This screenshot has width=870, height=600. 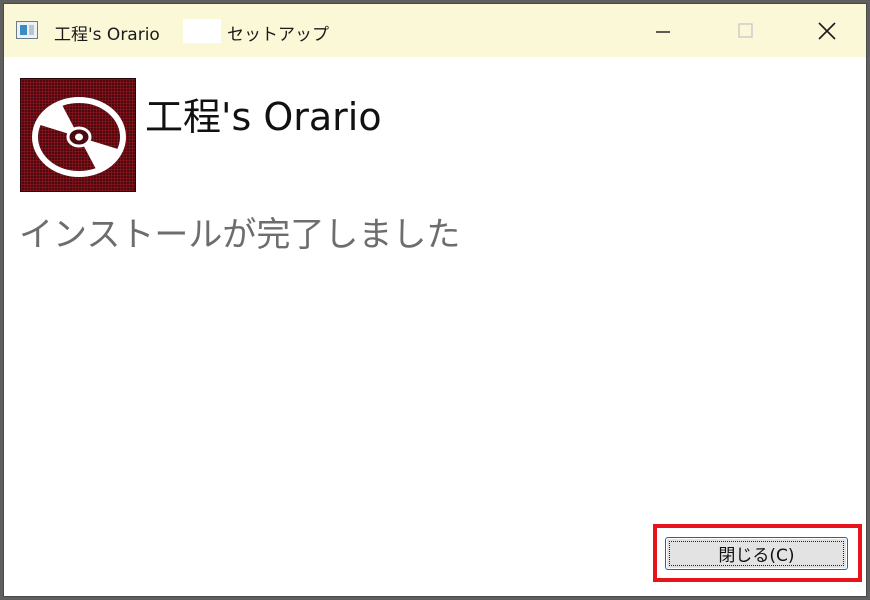 What do you see at coordinates (263, 117) in the screenshot?
I see `product-title: 工程's Orario` at bounding box center [263, 117].